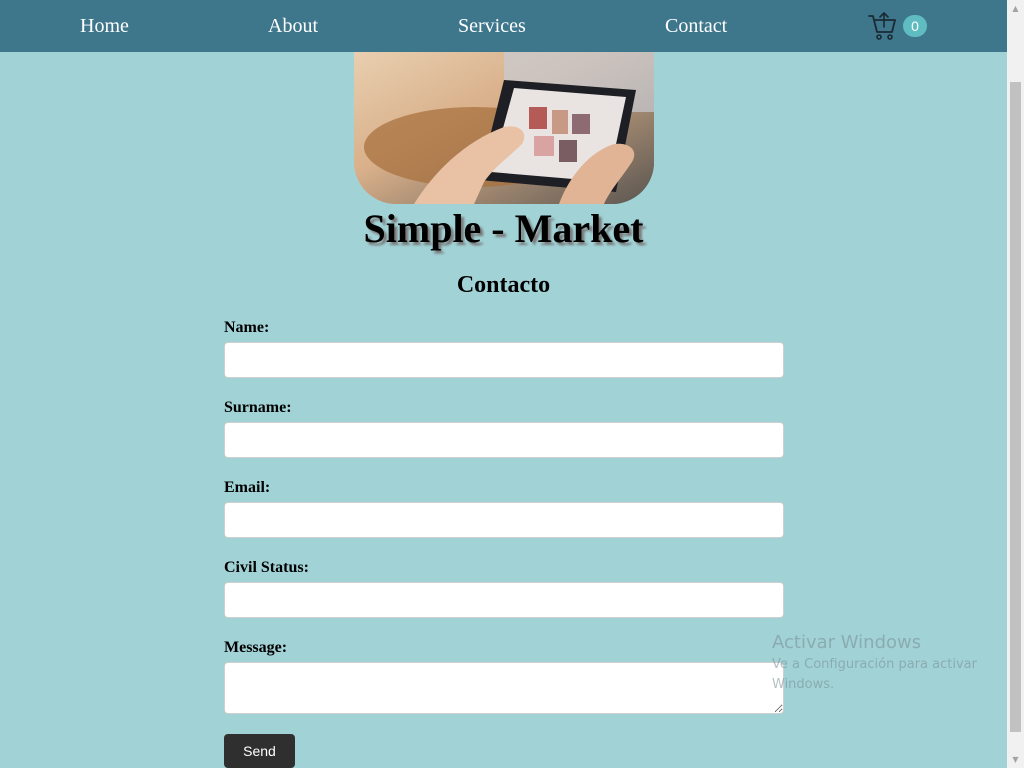 Image resolution: width=1024 pixels, height=768 pixels. I want to click on navbar: Home About Services Contact 0, so click(503, 26).